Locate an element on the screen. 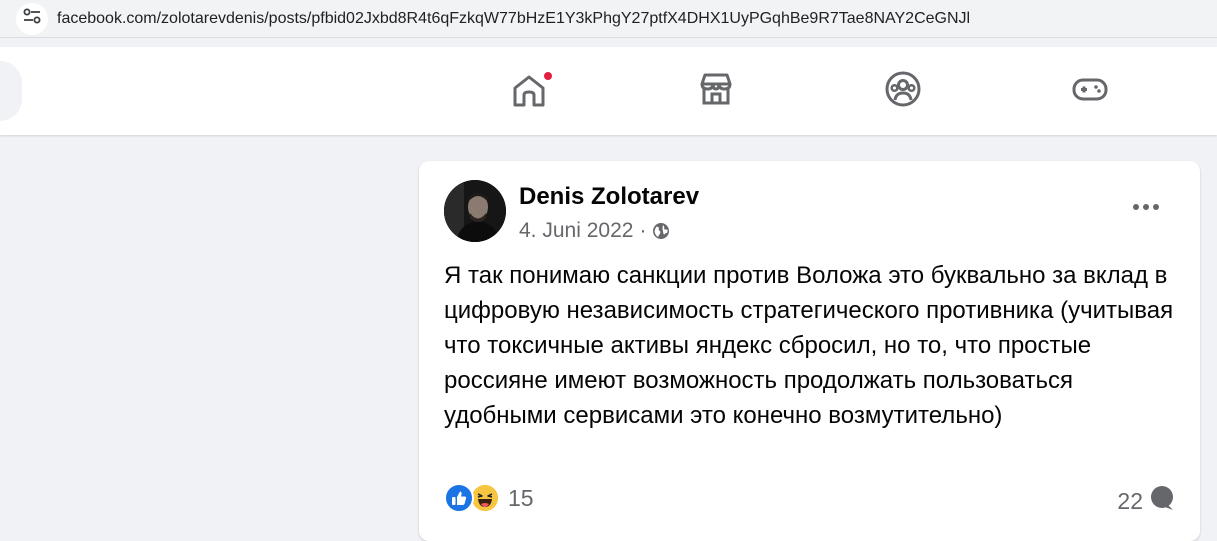  notification-dot is located at coordinates (548, 76).